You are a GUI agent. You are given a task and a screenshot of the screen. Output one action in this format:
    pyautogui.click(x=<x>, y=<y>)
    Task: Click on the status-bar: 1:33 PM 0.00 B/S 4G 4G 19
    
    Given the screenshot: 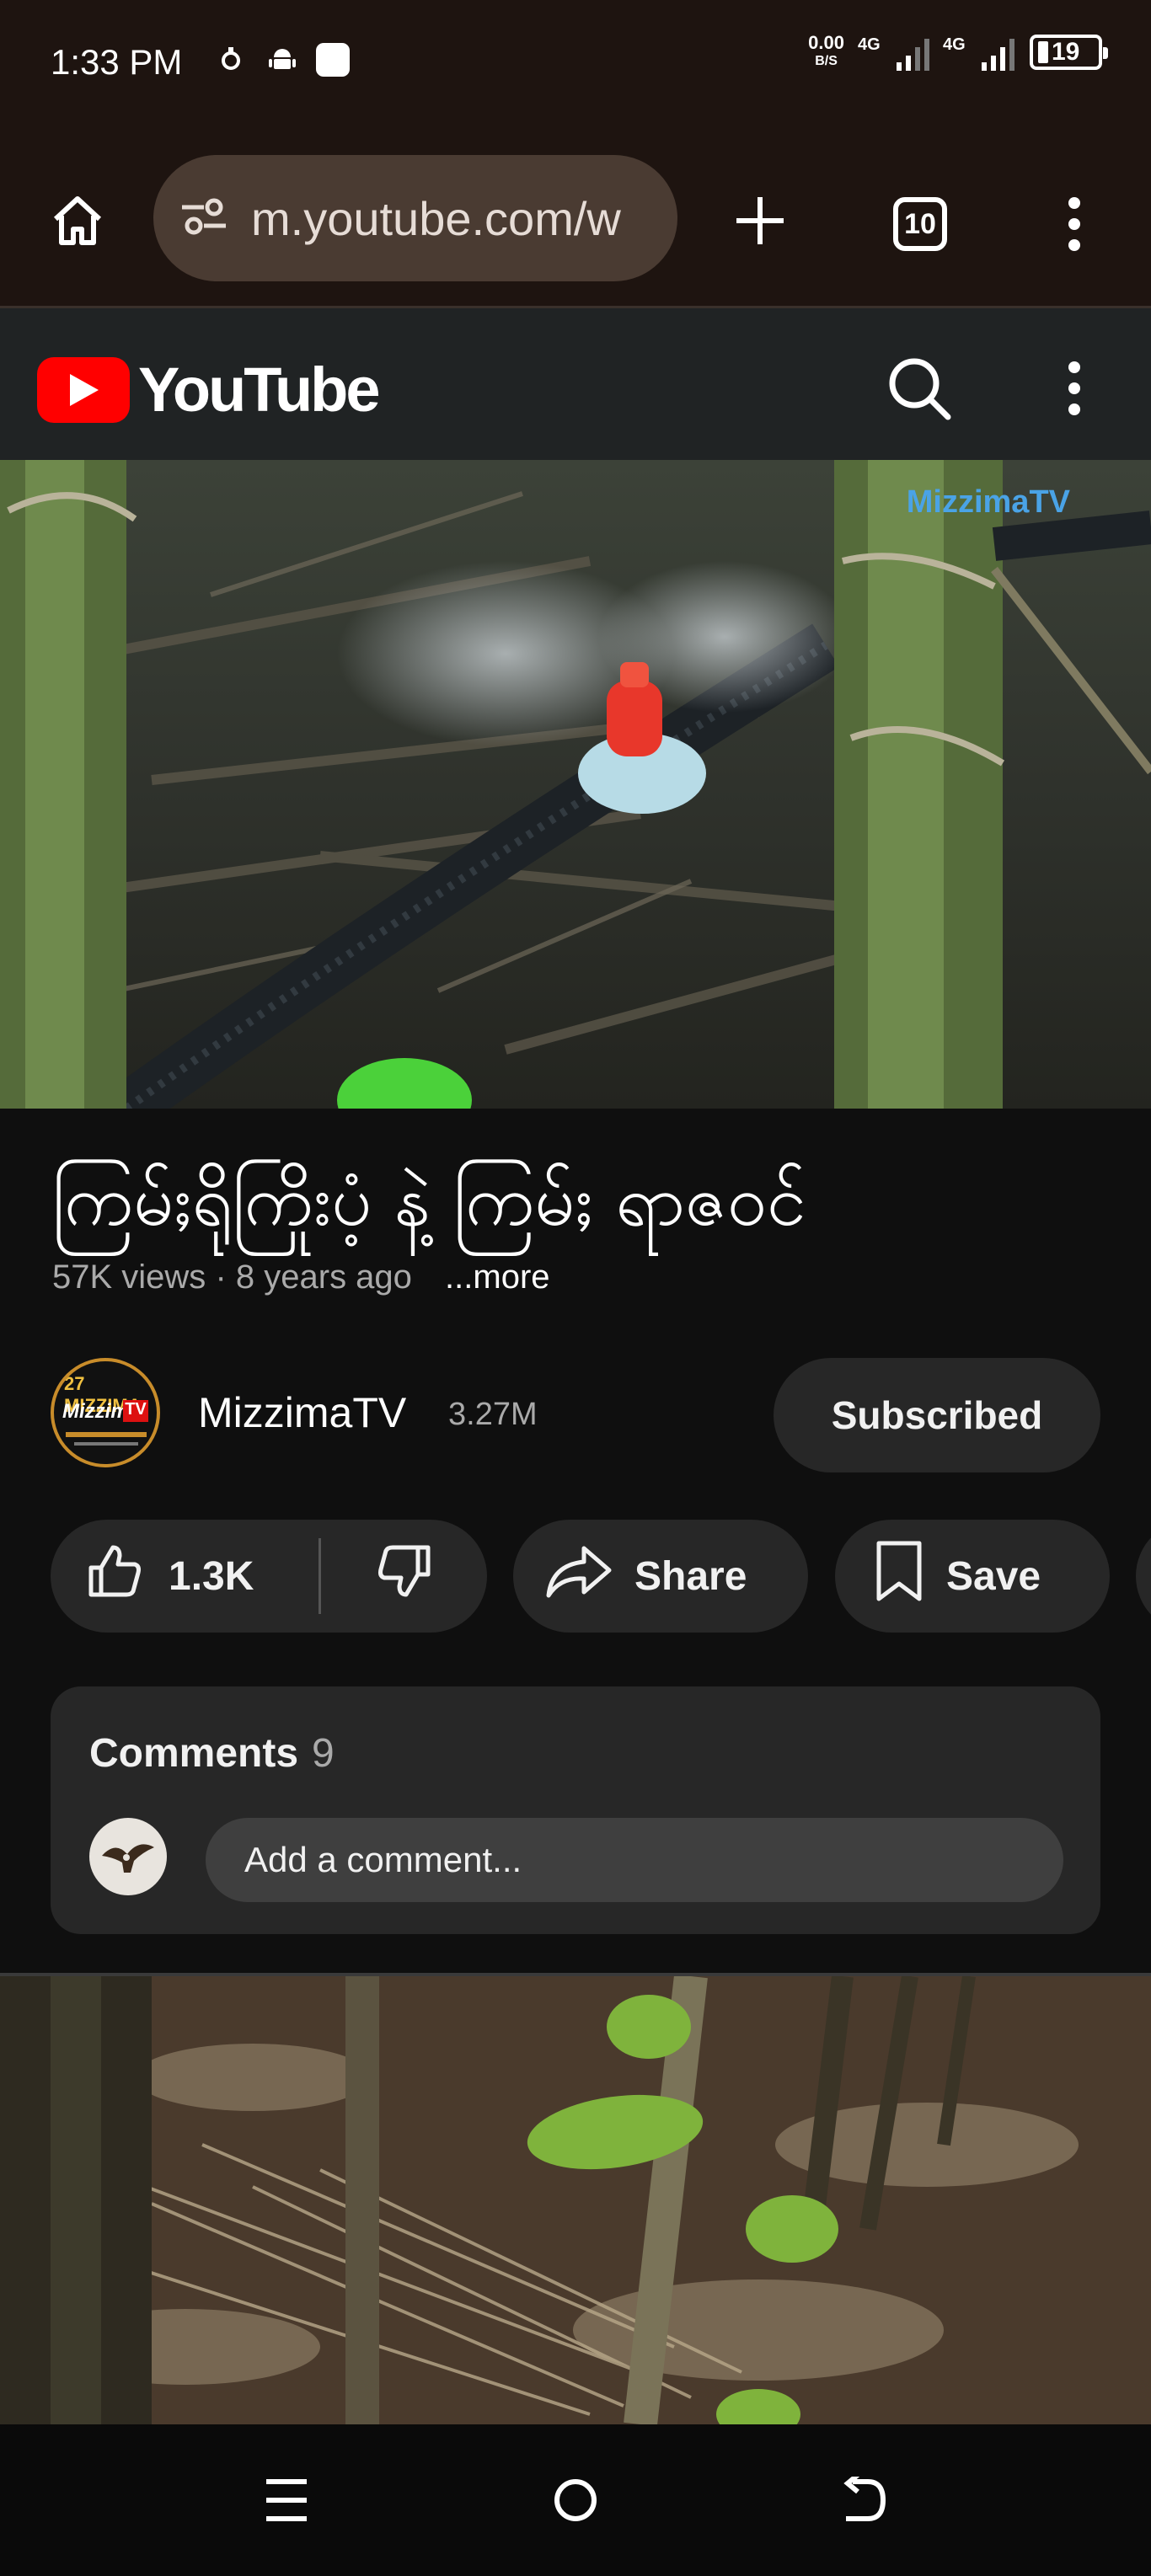 What is the action you would take?
    pyautogui.click(x=575, y=65)
    